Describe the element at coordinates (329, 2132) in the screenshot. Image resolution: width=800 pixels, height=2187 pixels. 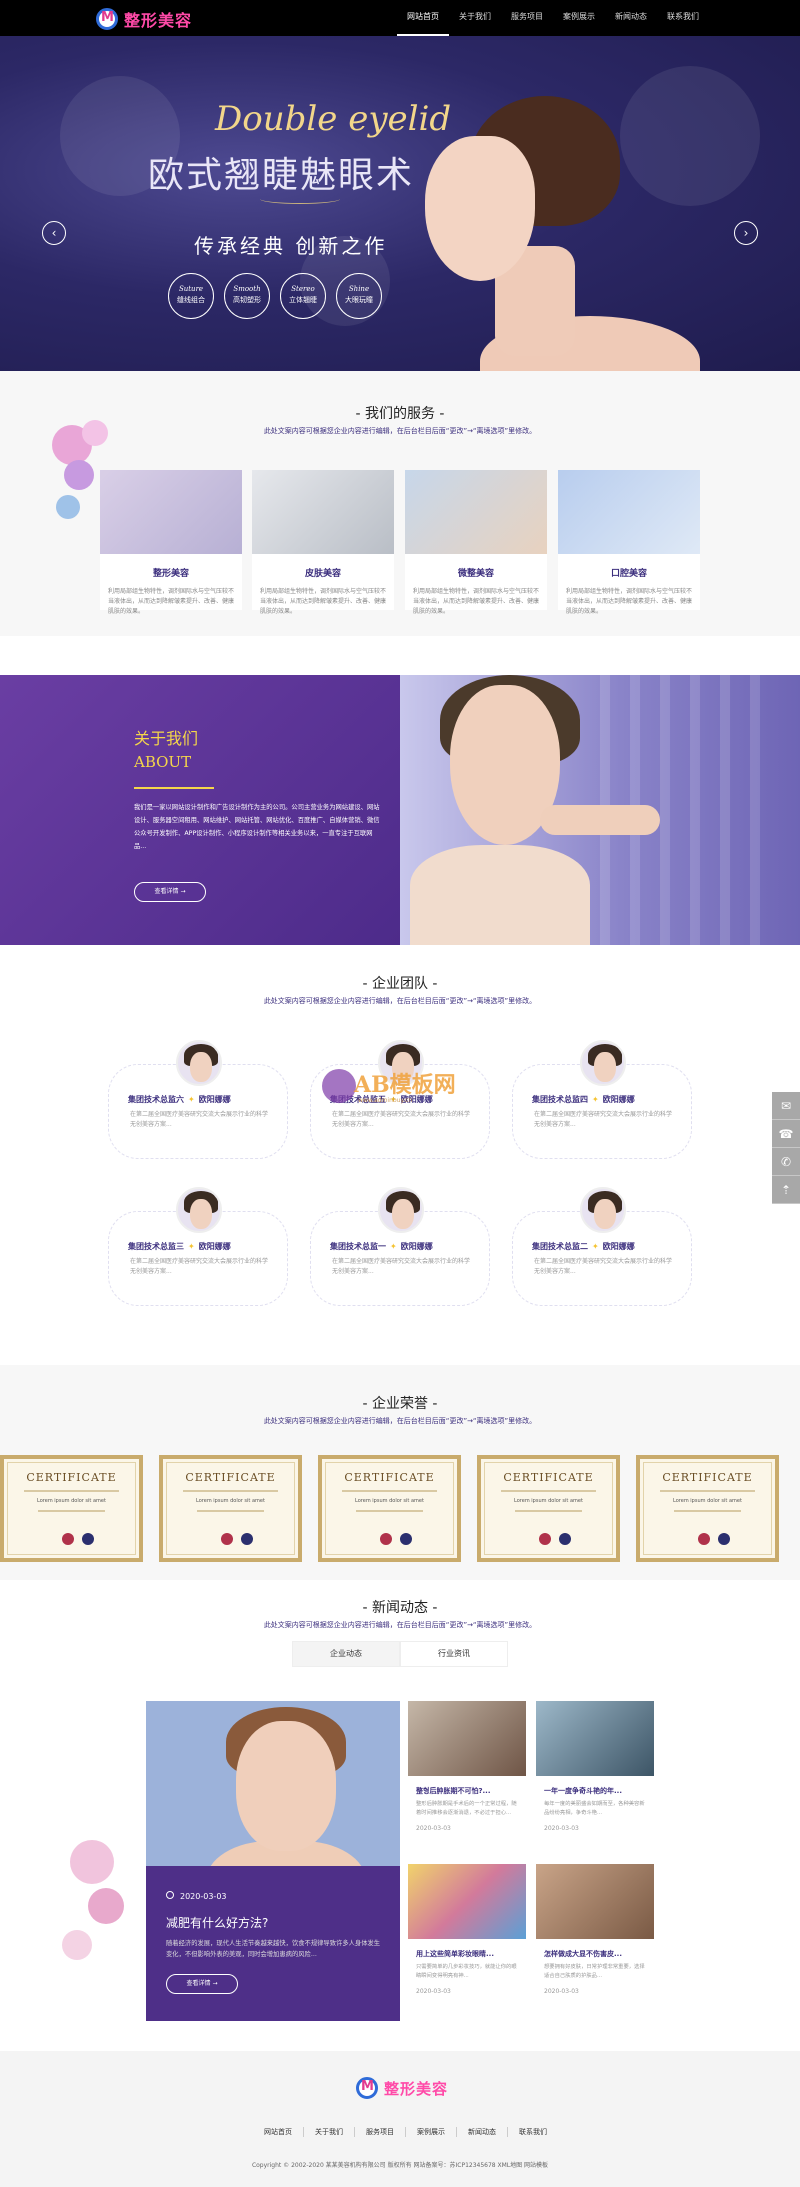
I see `footer-nav-about: 关于我们` at that location.